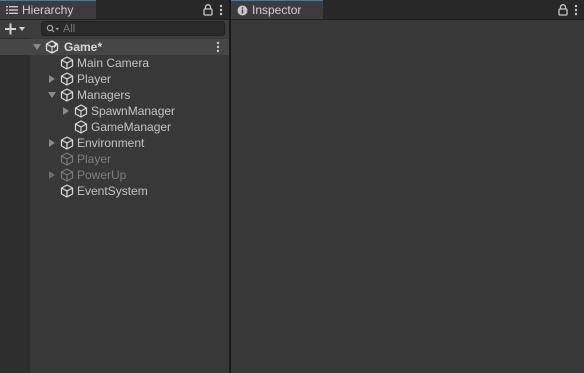 This screenshot has height=373, width=584. I want to click on tree-item: Environment, so click(114, 143).